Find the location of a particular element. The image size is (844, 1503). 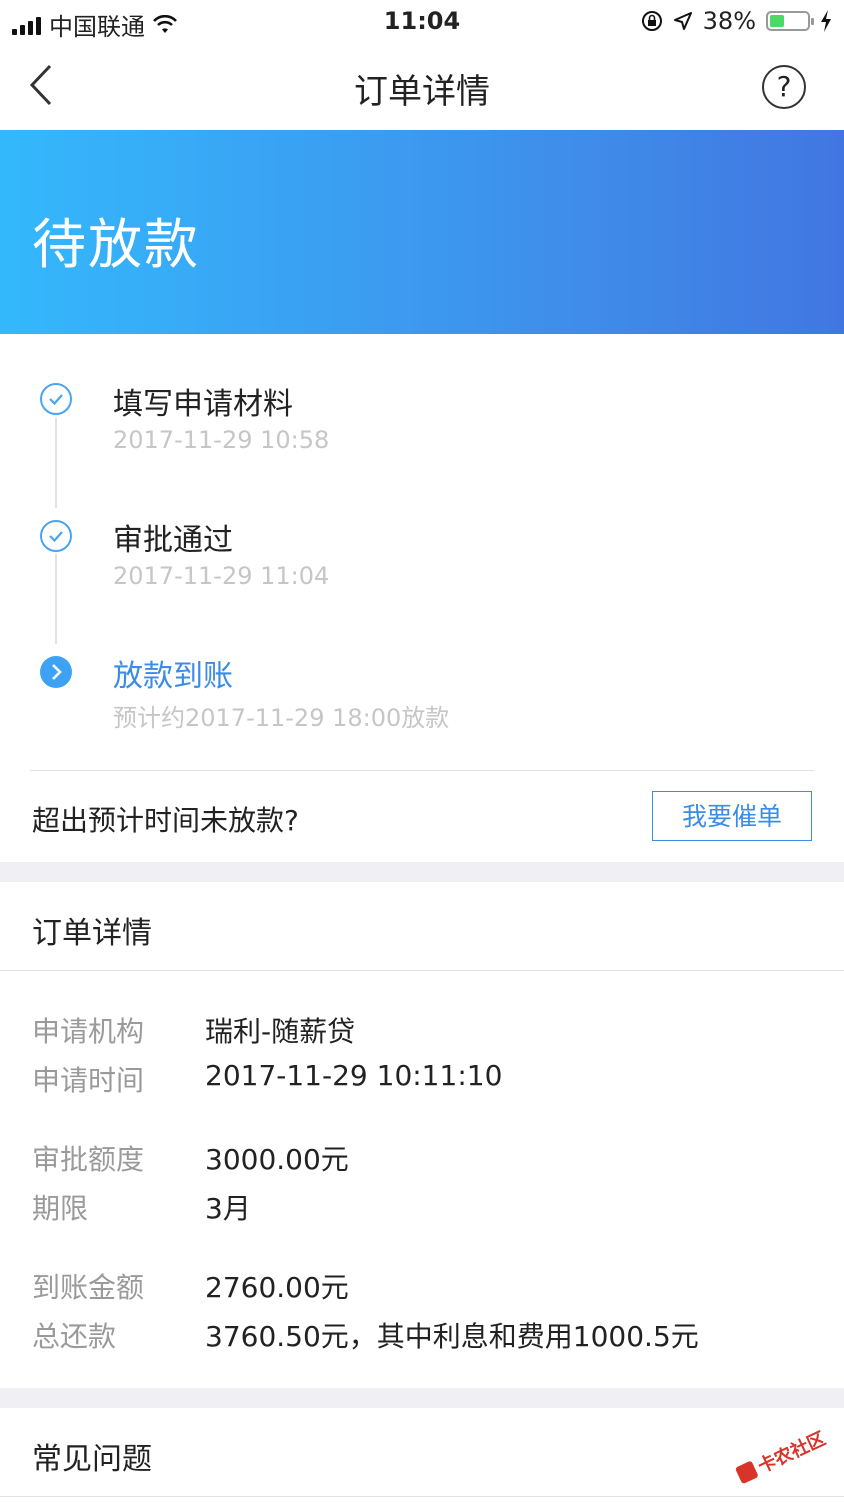

detail-label: 期限 is located at coordinates (60, 1208).